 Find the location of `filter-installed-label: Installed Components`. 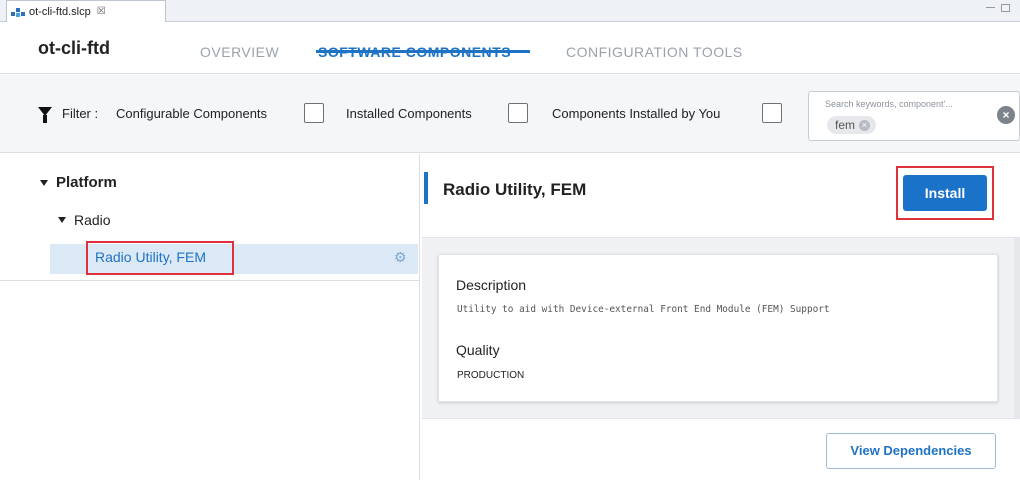

filter-installed-label: Installed Components is located at coordinates (409, 113).